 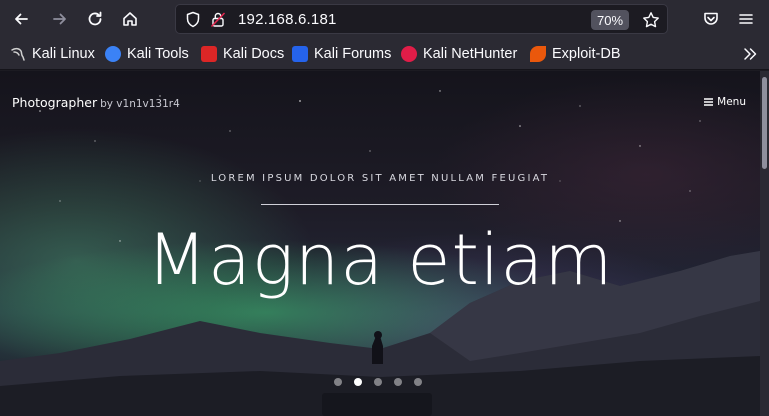 I want to click on kali-dragon-icon, so click(x=18, y=54).